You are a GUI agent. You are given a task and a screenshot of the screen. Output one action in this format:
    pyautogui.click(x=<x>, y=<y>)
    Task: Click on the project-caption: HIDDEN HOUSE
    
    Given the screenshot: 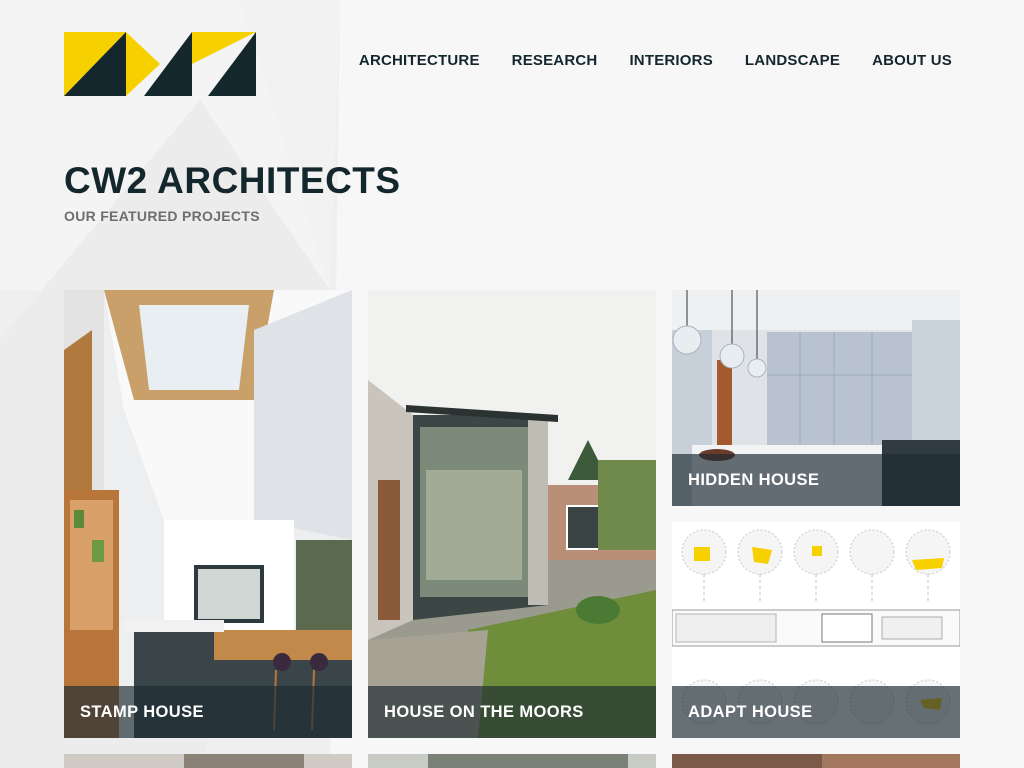 What is the action you would take?
    pyautogui.click(x=816, y=480)
    